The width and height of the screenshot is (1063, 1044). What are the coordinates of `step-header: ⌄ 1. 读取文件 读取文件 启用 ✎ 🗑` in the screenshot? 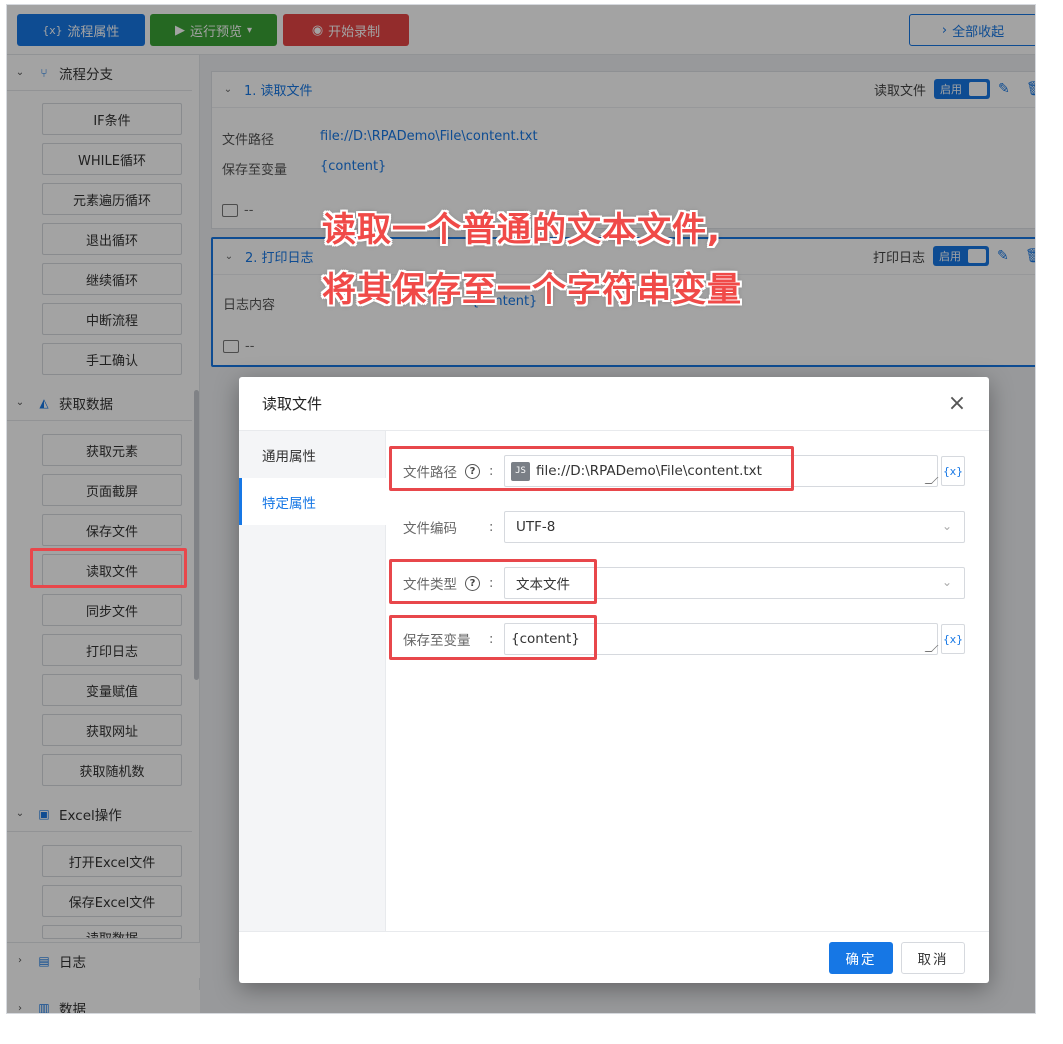 It's located at (623, 90).